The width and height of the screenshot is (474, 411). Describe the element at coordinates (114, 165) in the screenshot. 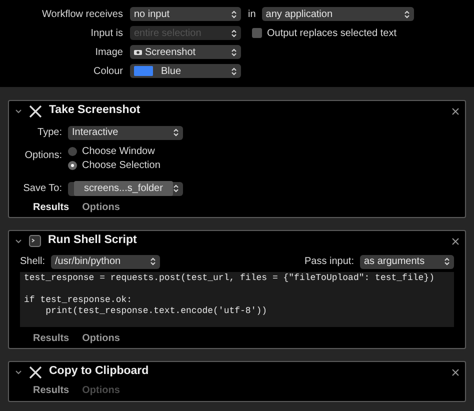

I see `radio-option: Choose Selection` at that location.